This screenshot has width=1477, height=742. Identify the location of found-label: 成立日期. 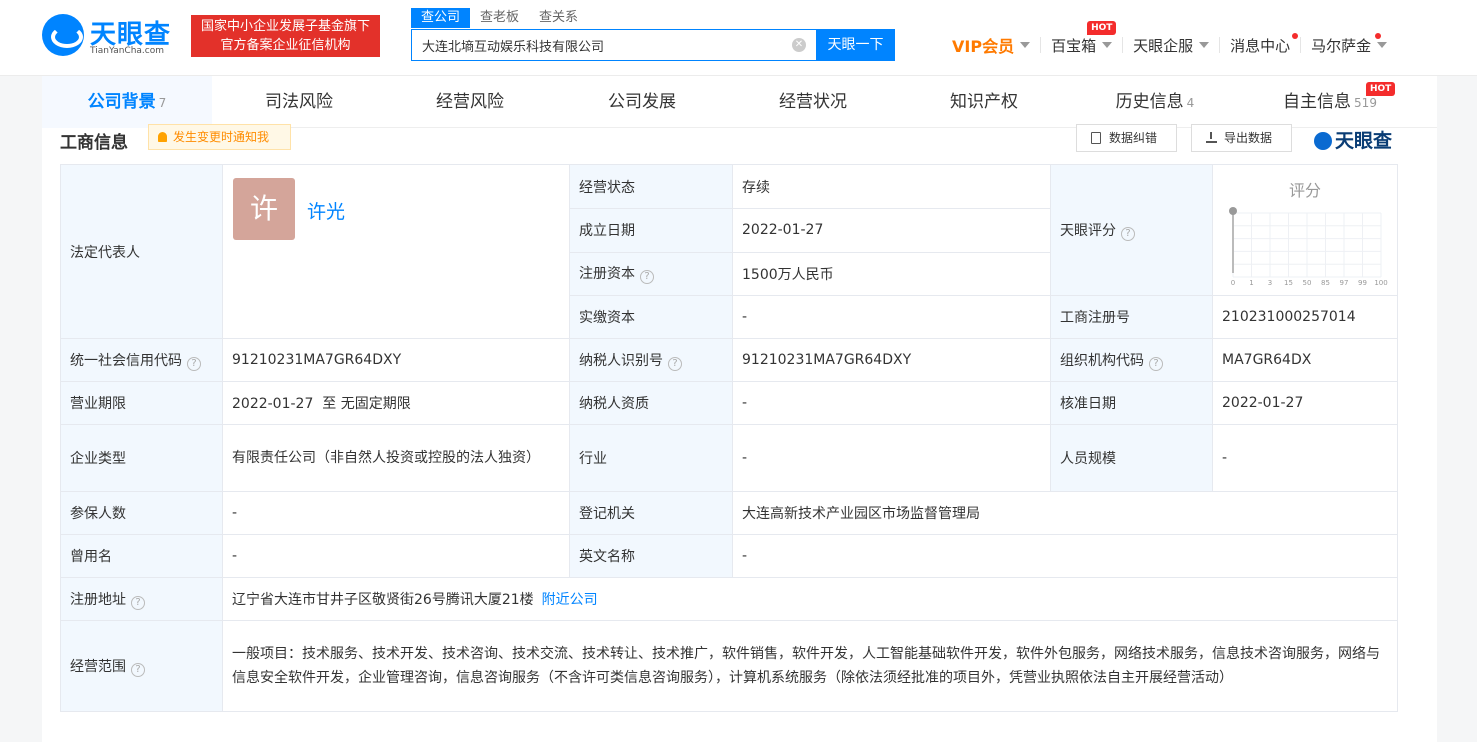
(651, 230).